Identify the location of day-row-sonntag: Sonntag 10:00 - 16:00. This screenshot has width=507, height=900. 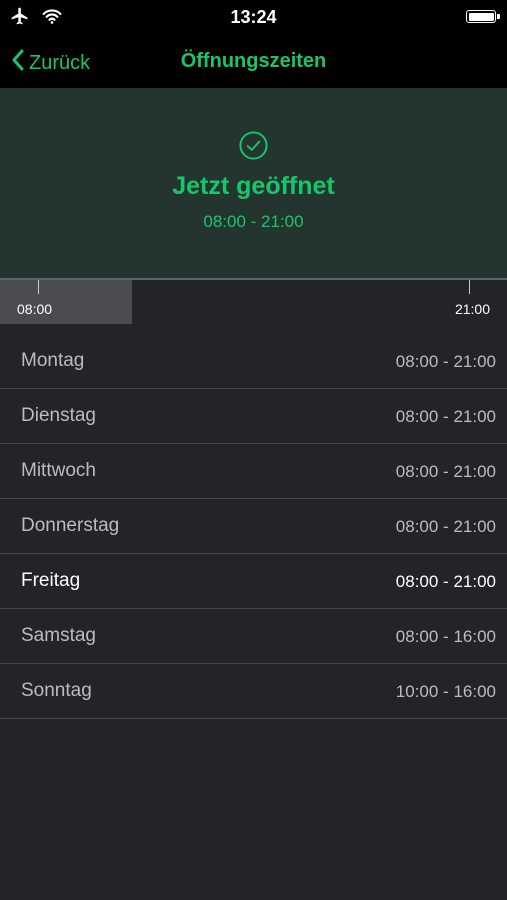
(253, 691).